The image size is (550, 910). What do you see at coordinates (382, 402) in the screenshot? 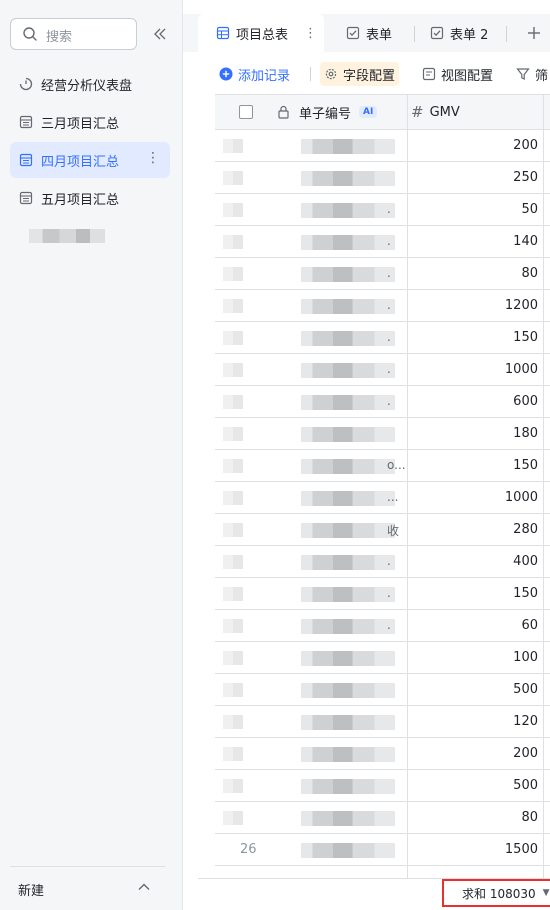
I see `table-row: . 600` at bounding box center [382, 402].